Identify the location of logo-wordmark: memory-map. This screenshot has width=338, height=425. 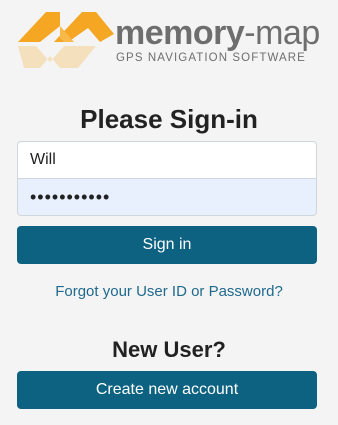
(217, 33).